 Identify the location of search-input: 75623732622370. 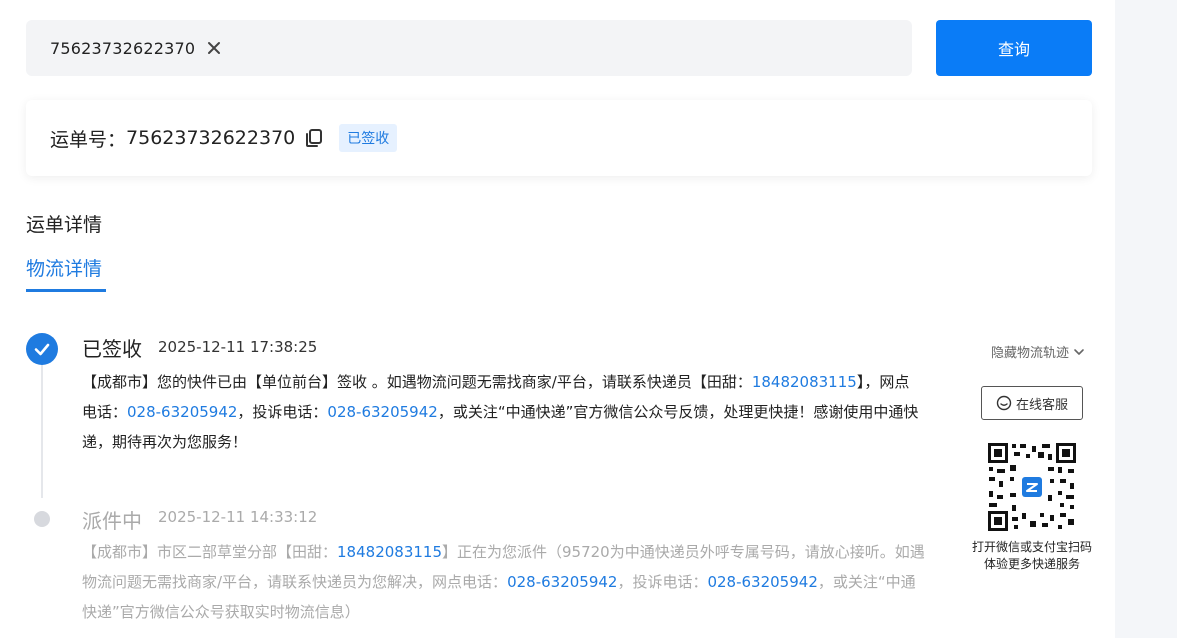
(122, 48).